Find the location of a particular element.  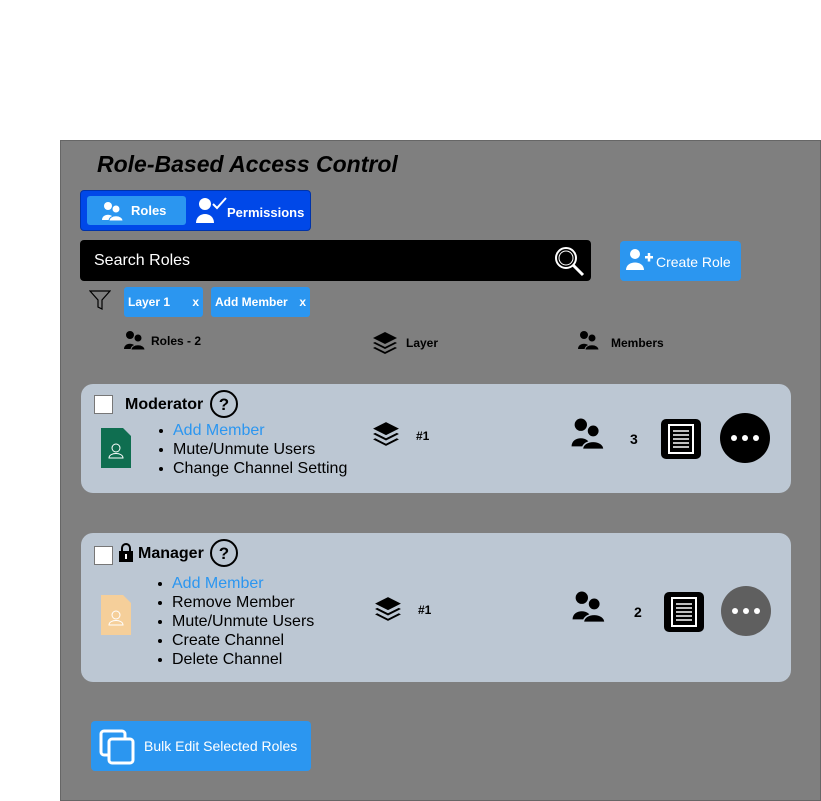

column-header-layer-label: Layer is located at coordinates (422, 343).